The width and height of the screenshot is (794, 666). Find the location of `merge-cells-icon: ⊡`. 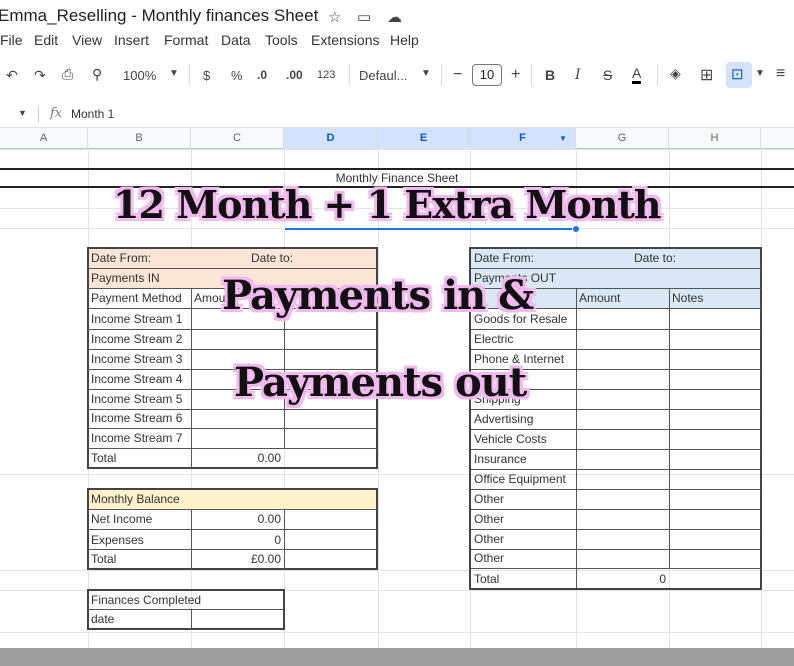

merge-cells-icon: ⊡ is located at coordinates (737, 74).